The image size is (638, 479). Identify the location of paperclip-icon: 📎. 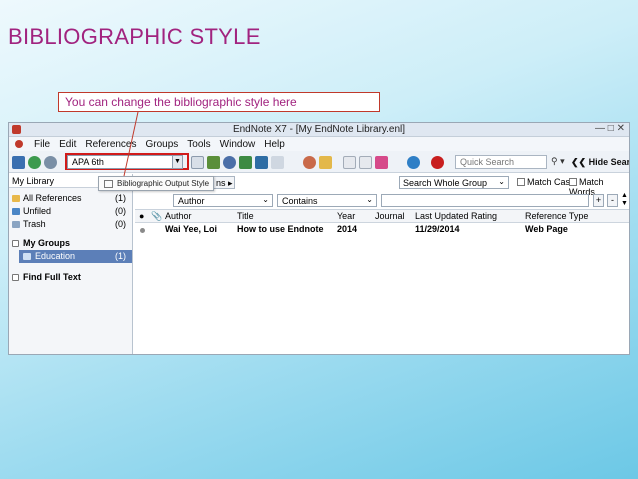
(156, 216).